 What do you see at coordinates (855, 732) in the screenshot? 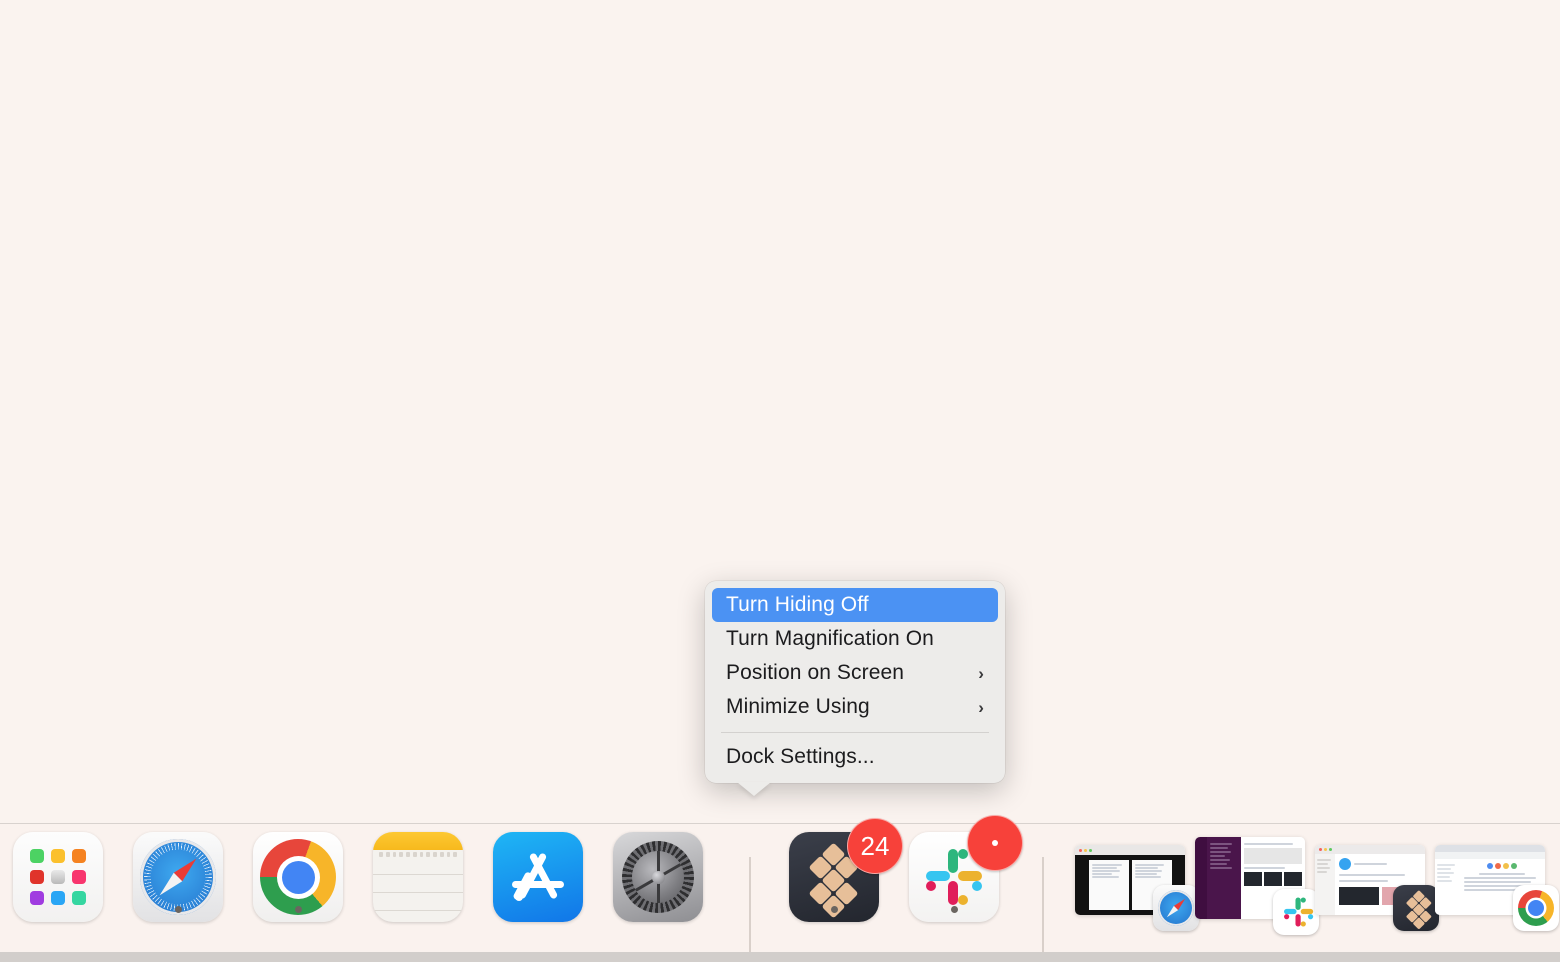
I see `menu-separator` at bounding box center [855, 732].